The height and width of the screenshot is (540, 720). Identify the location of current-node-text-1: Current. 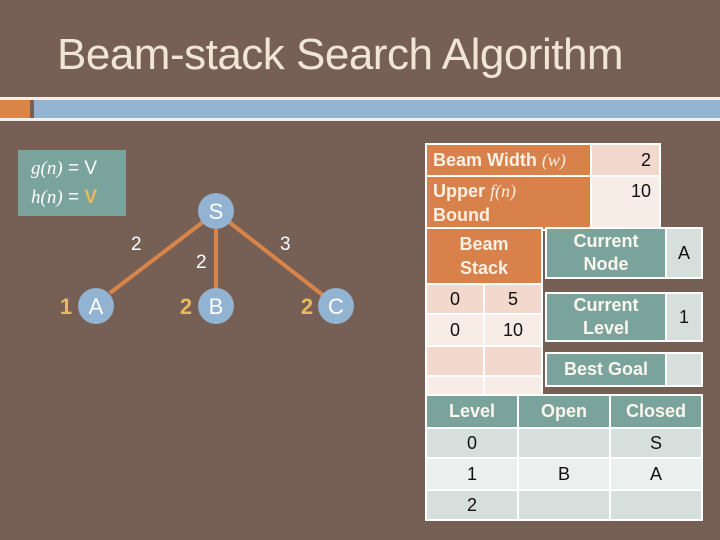
(606, 241).